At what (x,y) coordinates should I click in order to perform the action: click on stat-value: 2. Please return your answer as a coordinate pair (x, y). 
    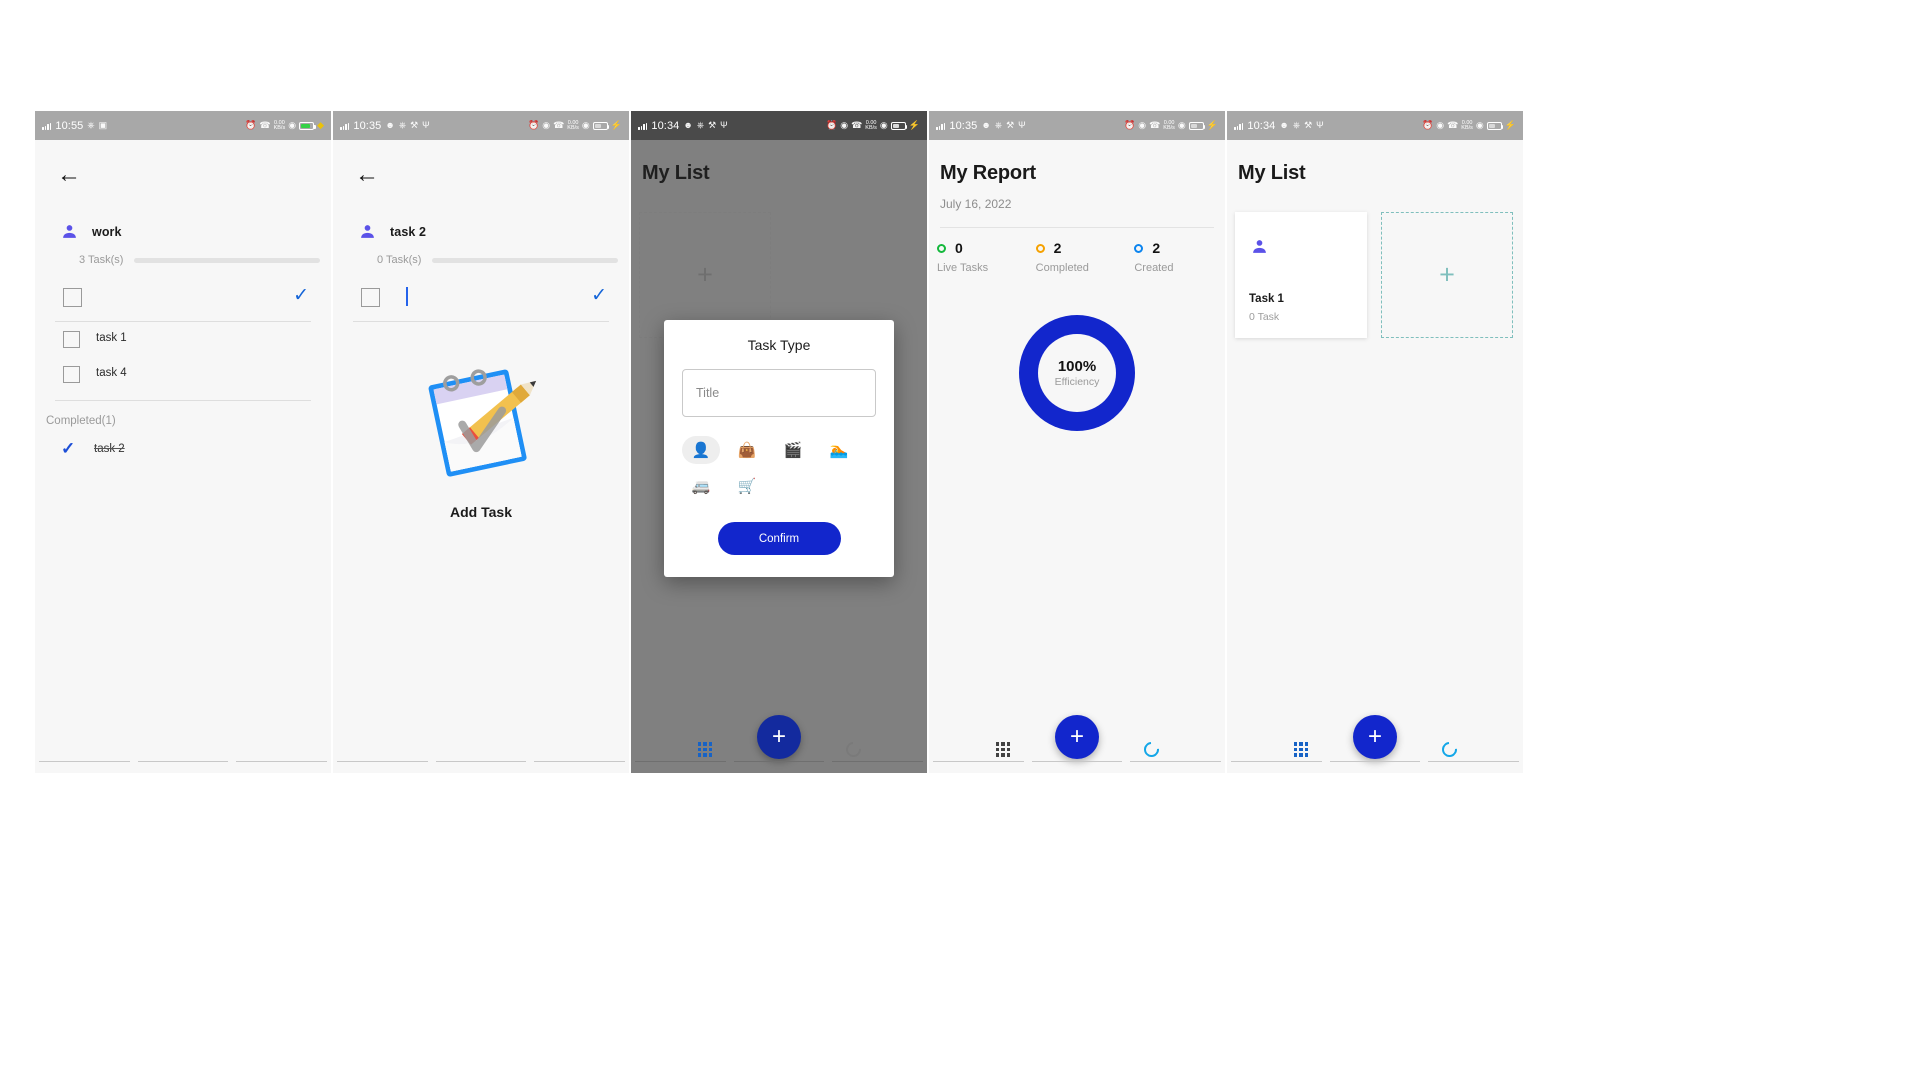
    Looking at the image, I should click on (1156, 248).